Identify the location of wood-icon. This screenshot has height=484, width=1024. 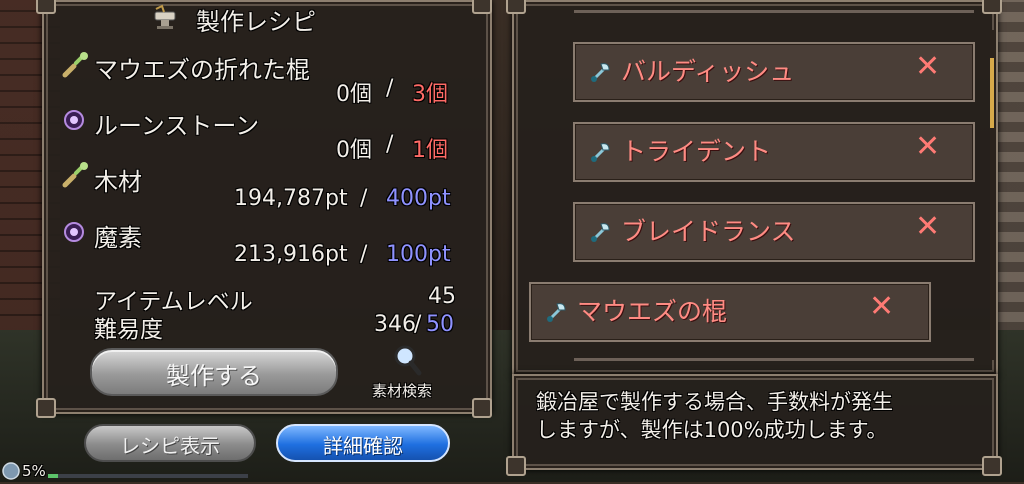
(75, 175).